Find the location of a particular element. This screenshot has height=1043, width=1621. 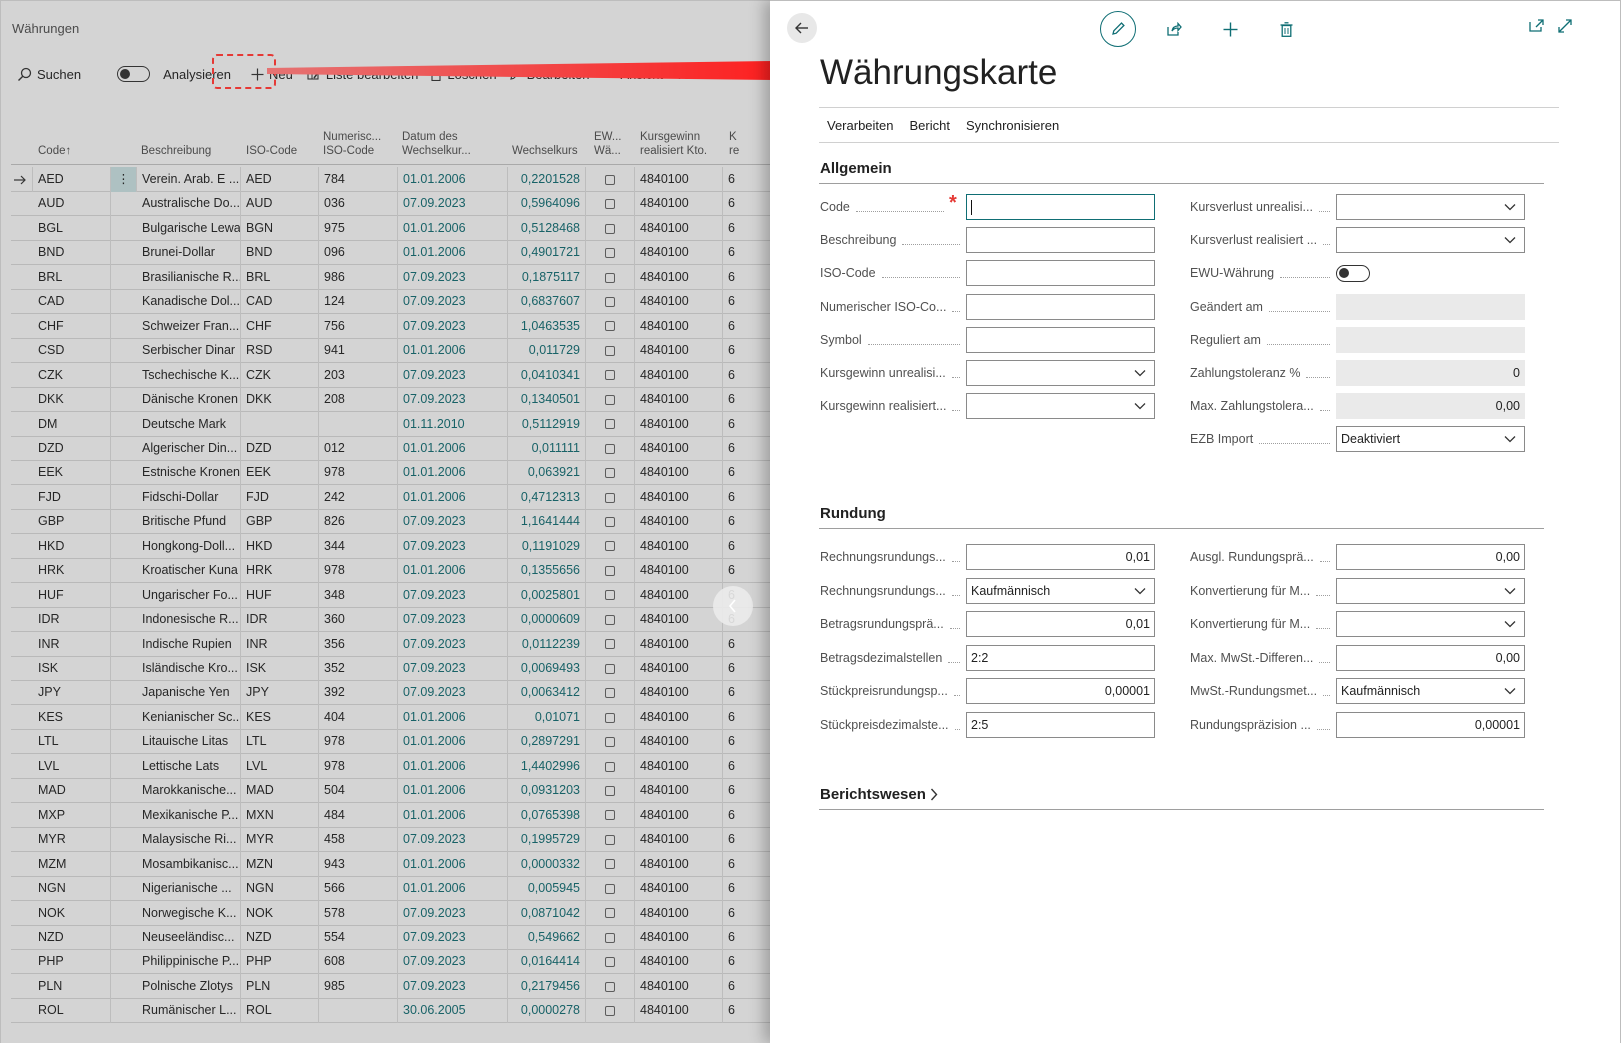

text-field: 2:5 is located at coordinates (1060, 725).